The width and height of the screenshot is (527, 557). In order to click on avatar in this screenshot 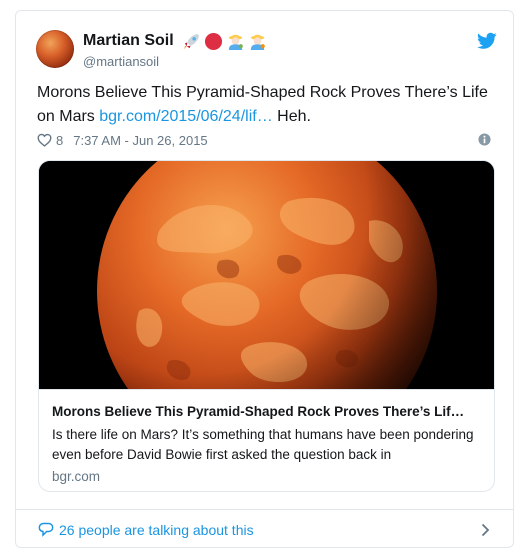, I will do `click(55, 49)`.